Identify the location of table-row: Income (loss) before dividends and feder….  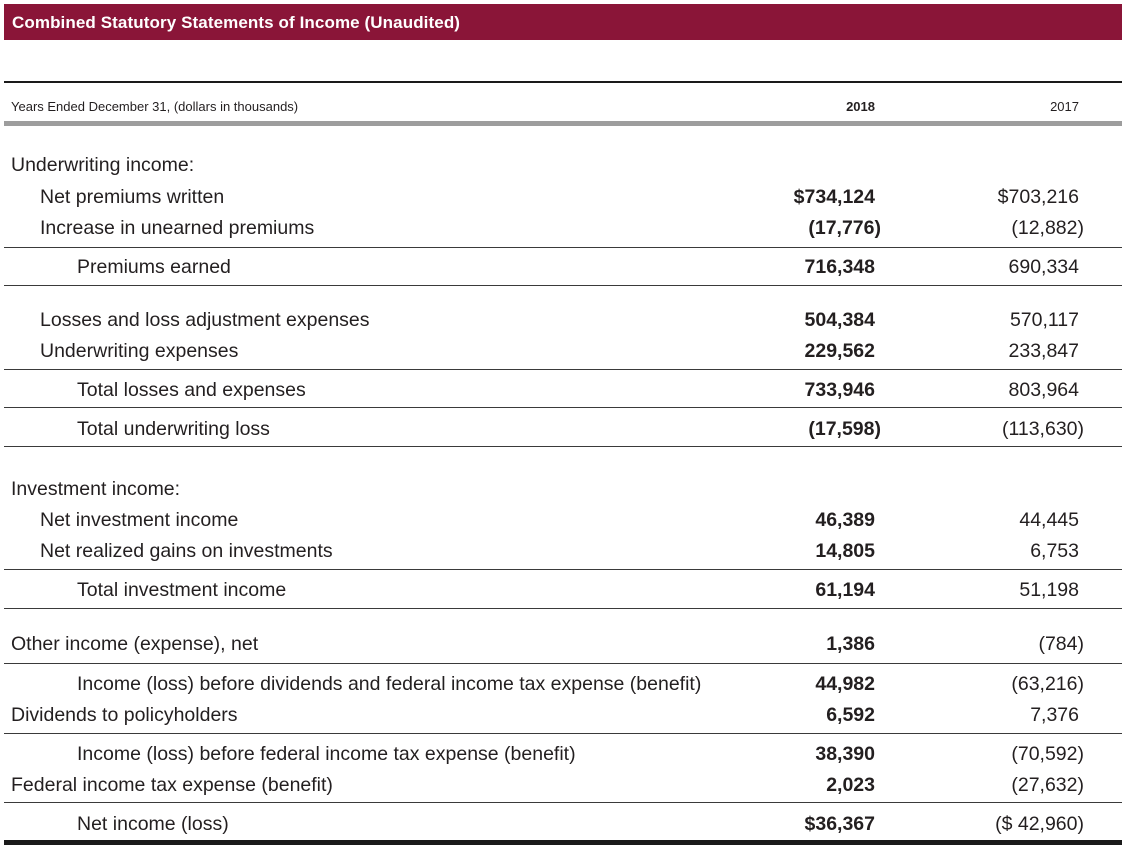
(562, 686).